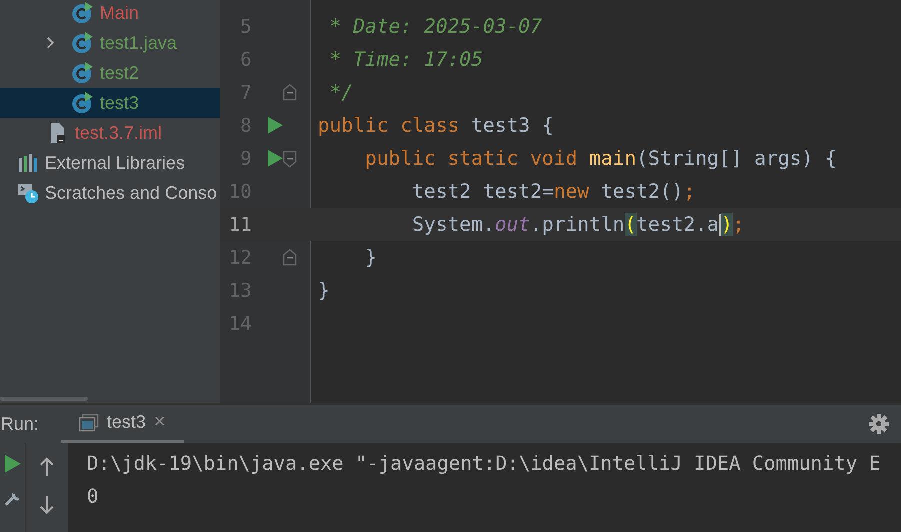 The width and height of the screenshot is (901, 532). What do you see at coordinates (110, 163) in the screenshot?
I see `tree-item: External Libraries` at bounding box center [110, 163].